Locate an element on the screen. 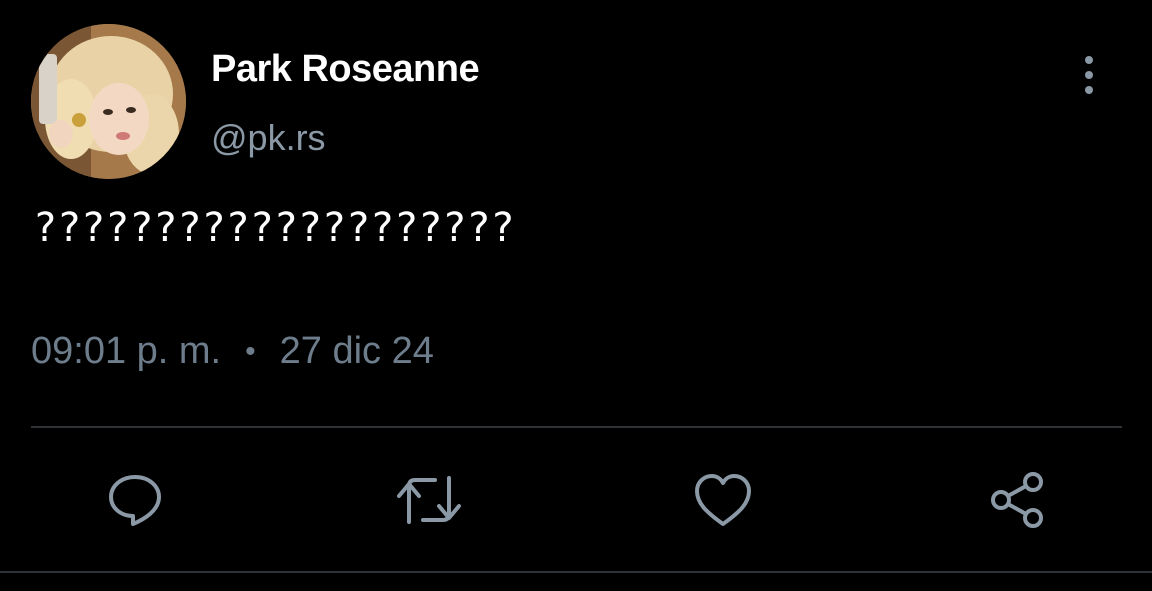 The width and height of the screenshot is (1152, 591). more-vertical-icon is located at coordinates (1089, 60).